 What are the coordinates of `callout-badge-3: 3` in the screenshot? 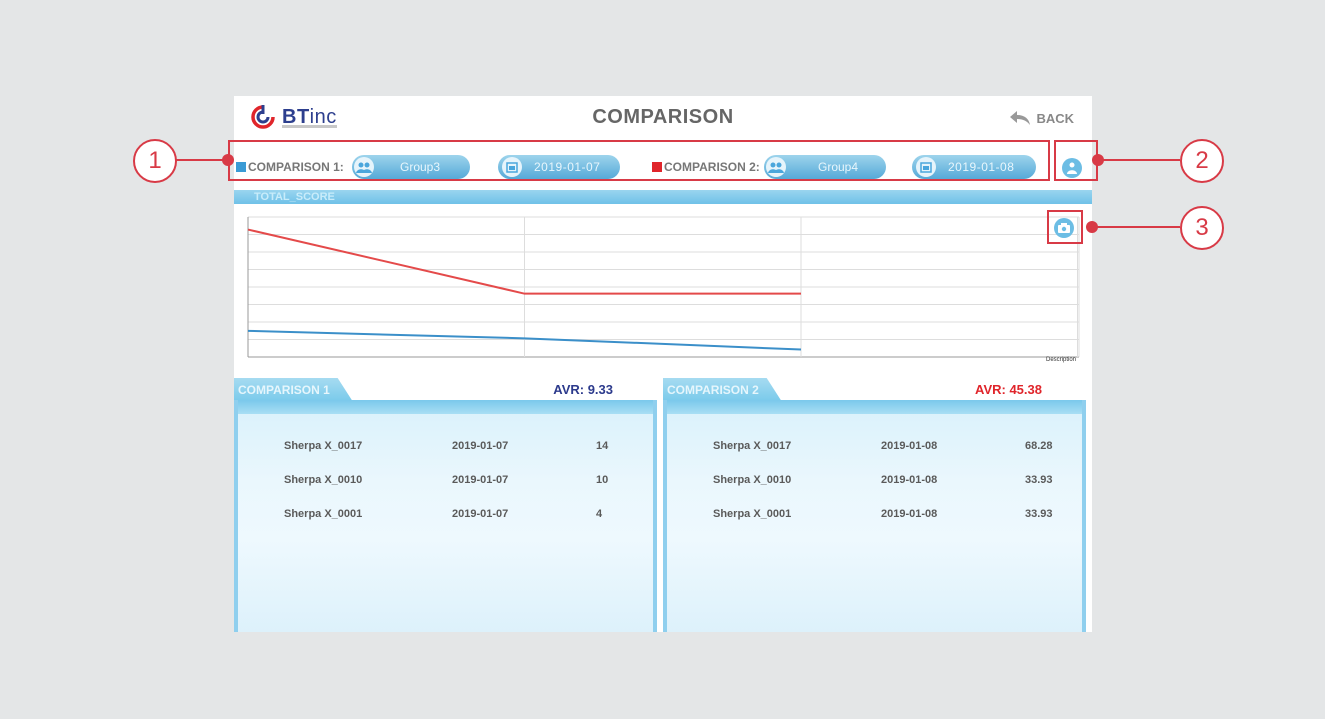 It's located at (1202, 228).